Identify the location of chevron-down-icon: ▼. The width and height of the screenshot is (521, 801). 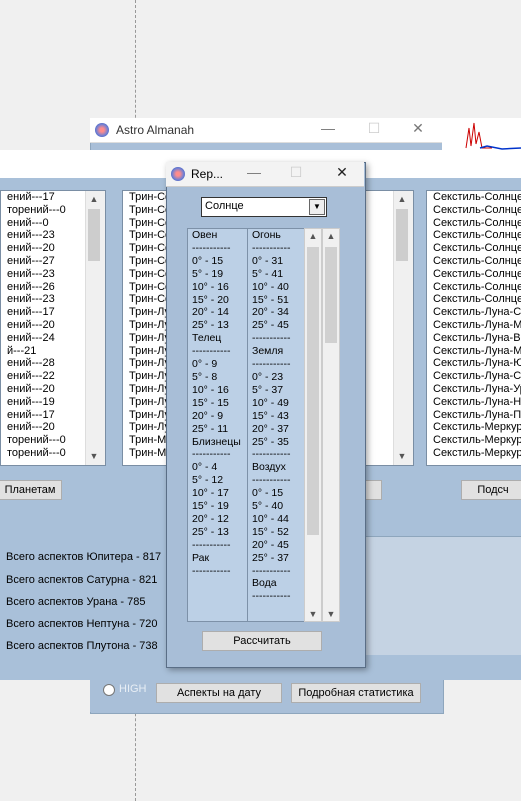
(317, 207).